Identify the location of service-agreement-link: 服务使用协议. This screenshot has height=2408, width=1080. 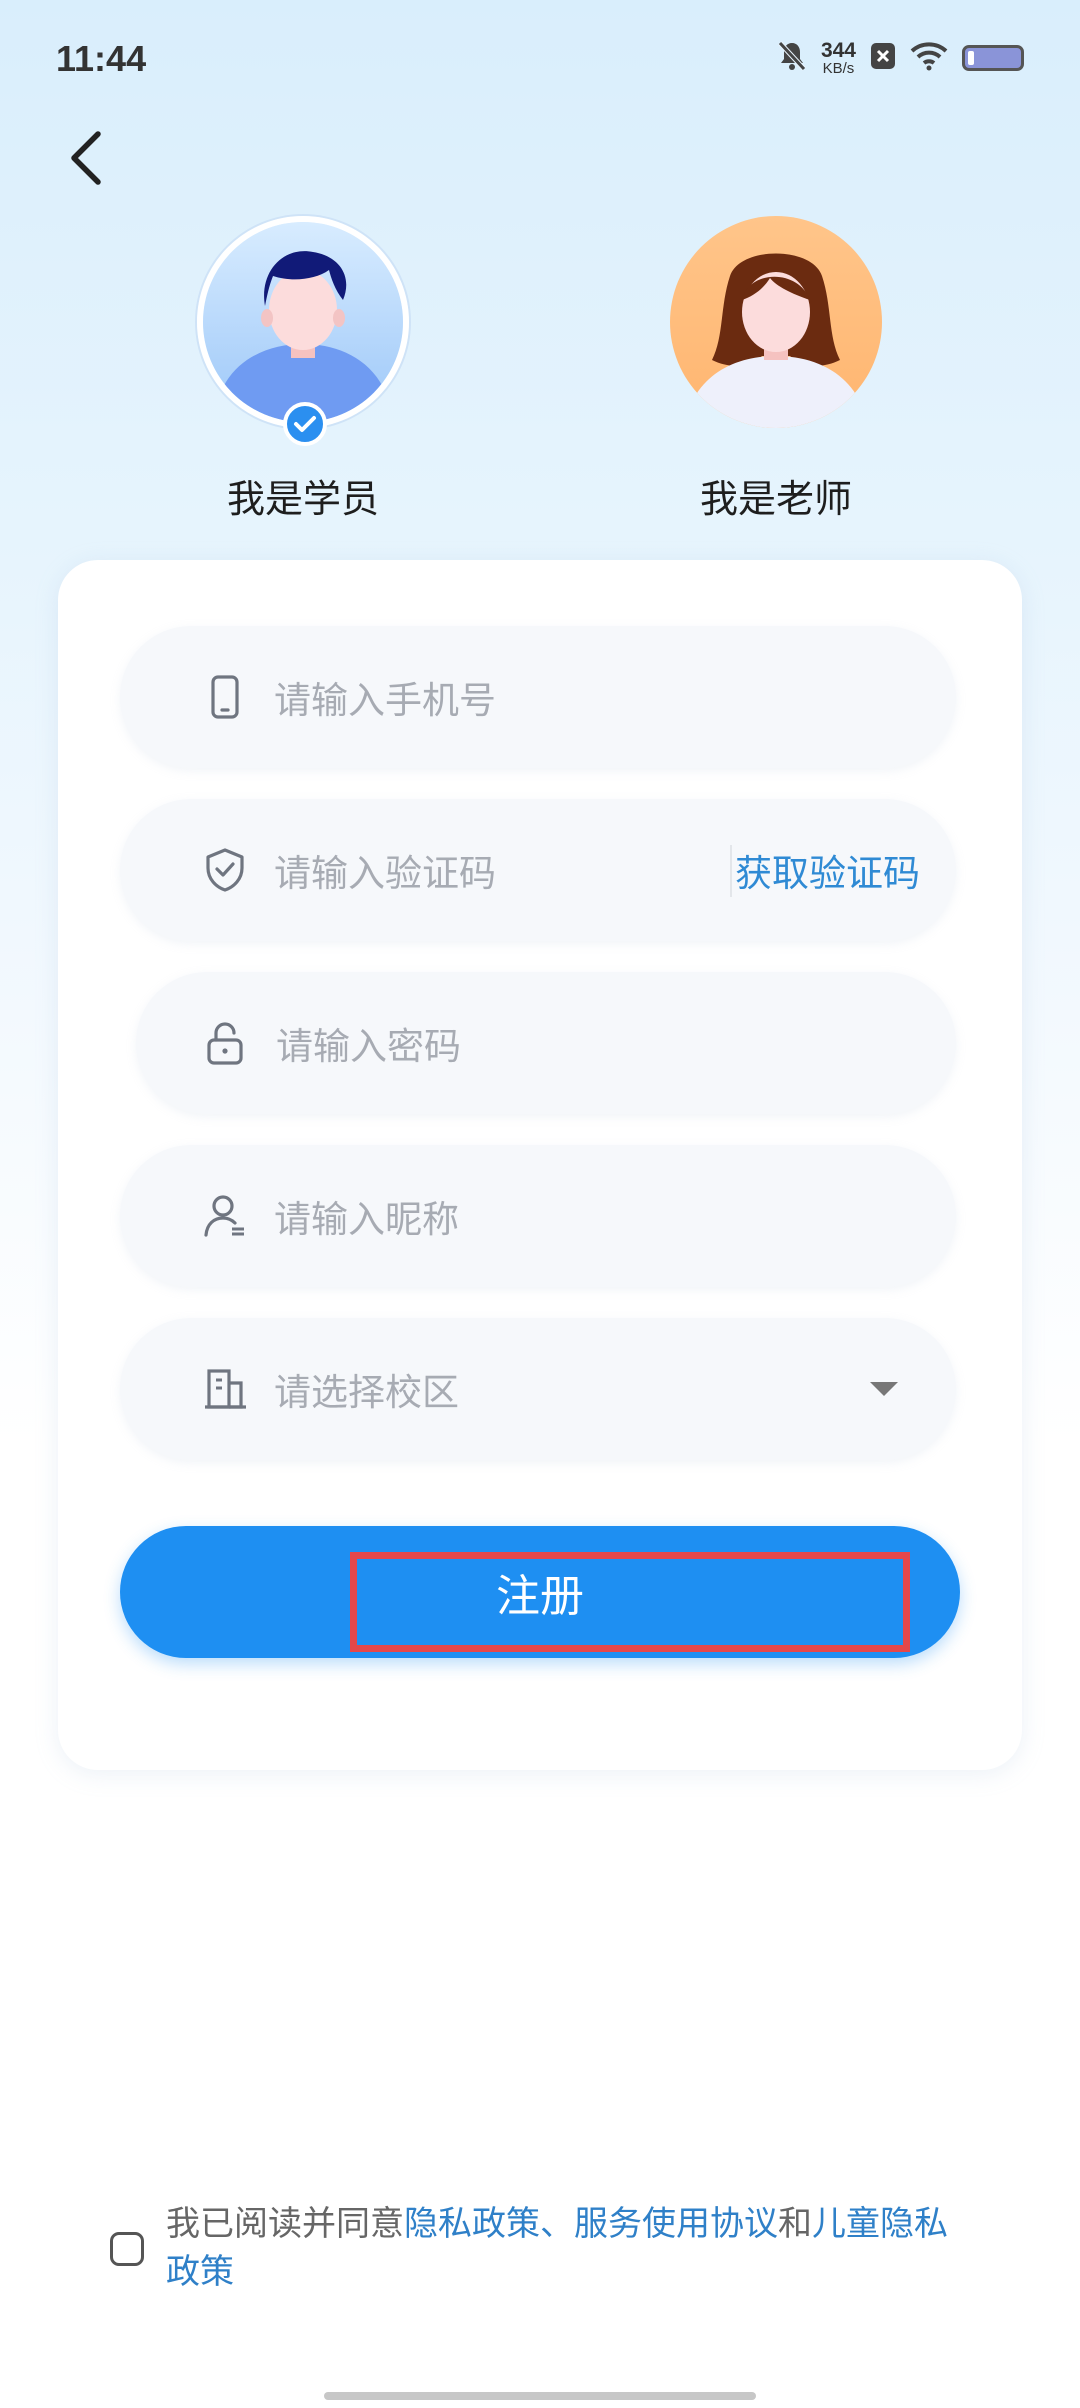
(676, 2224).